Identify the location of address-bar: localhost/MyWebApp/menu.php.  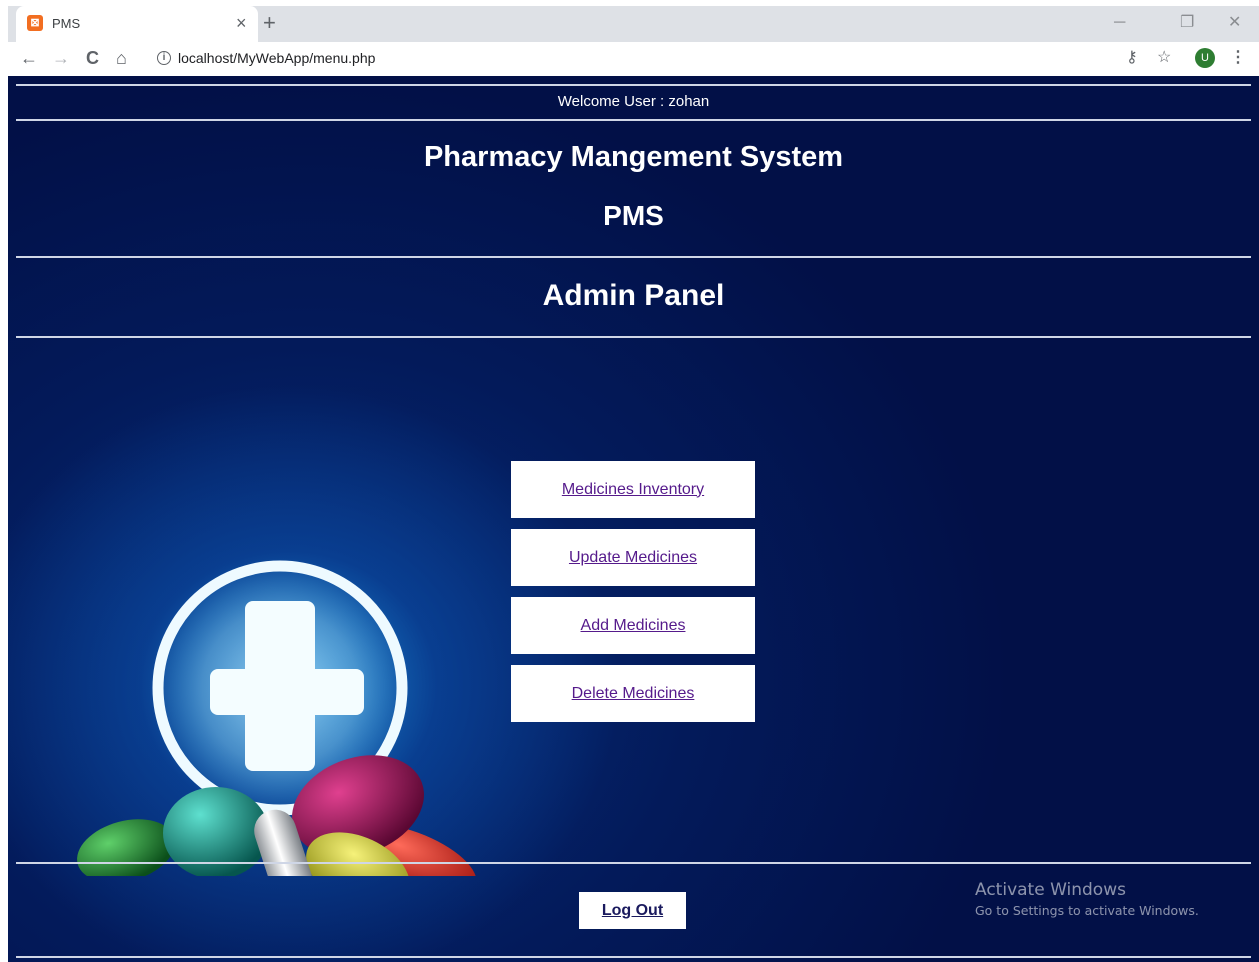
(276, 58).